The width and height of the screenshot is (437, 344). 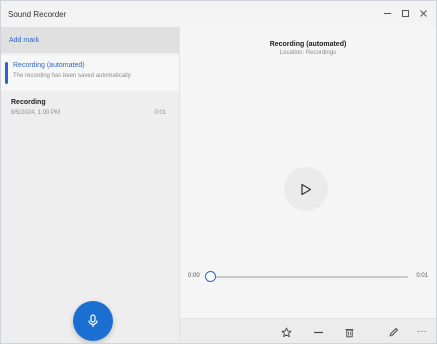 What do you see at coordinates (6, 73) in the screenshot?
I see `selection-indicator` at bounding box center [6, 73].